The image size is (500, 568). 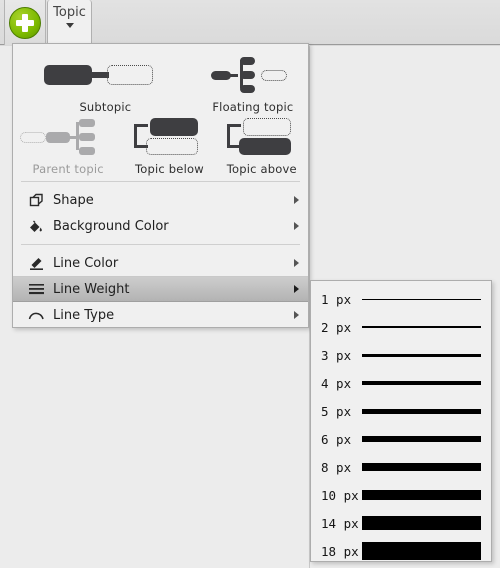 What do you see at coordinates (68, 169) in the screenshot?
I see `gallery-item-label: Parent topic` at bounding box center [68, 169].